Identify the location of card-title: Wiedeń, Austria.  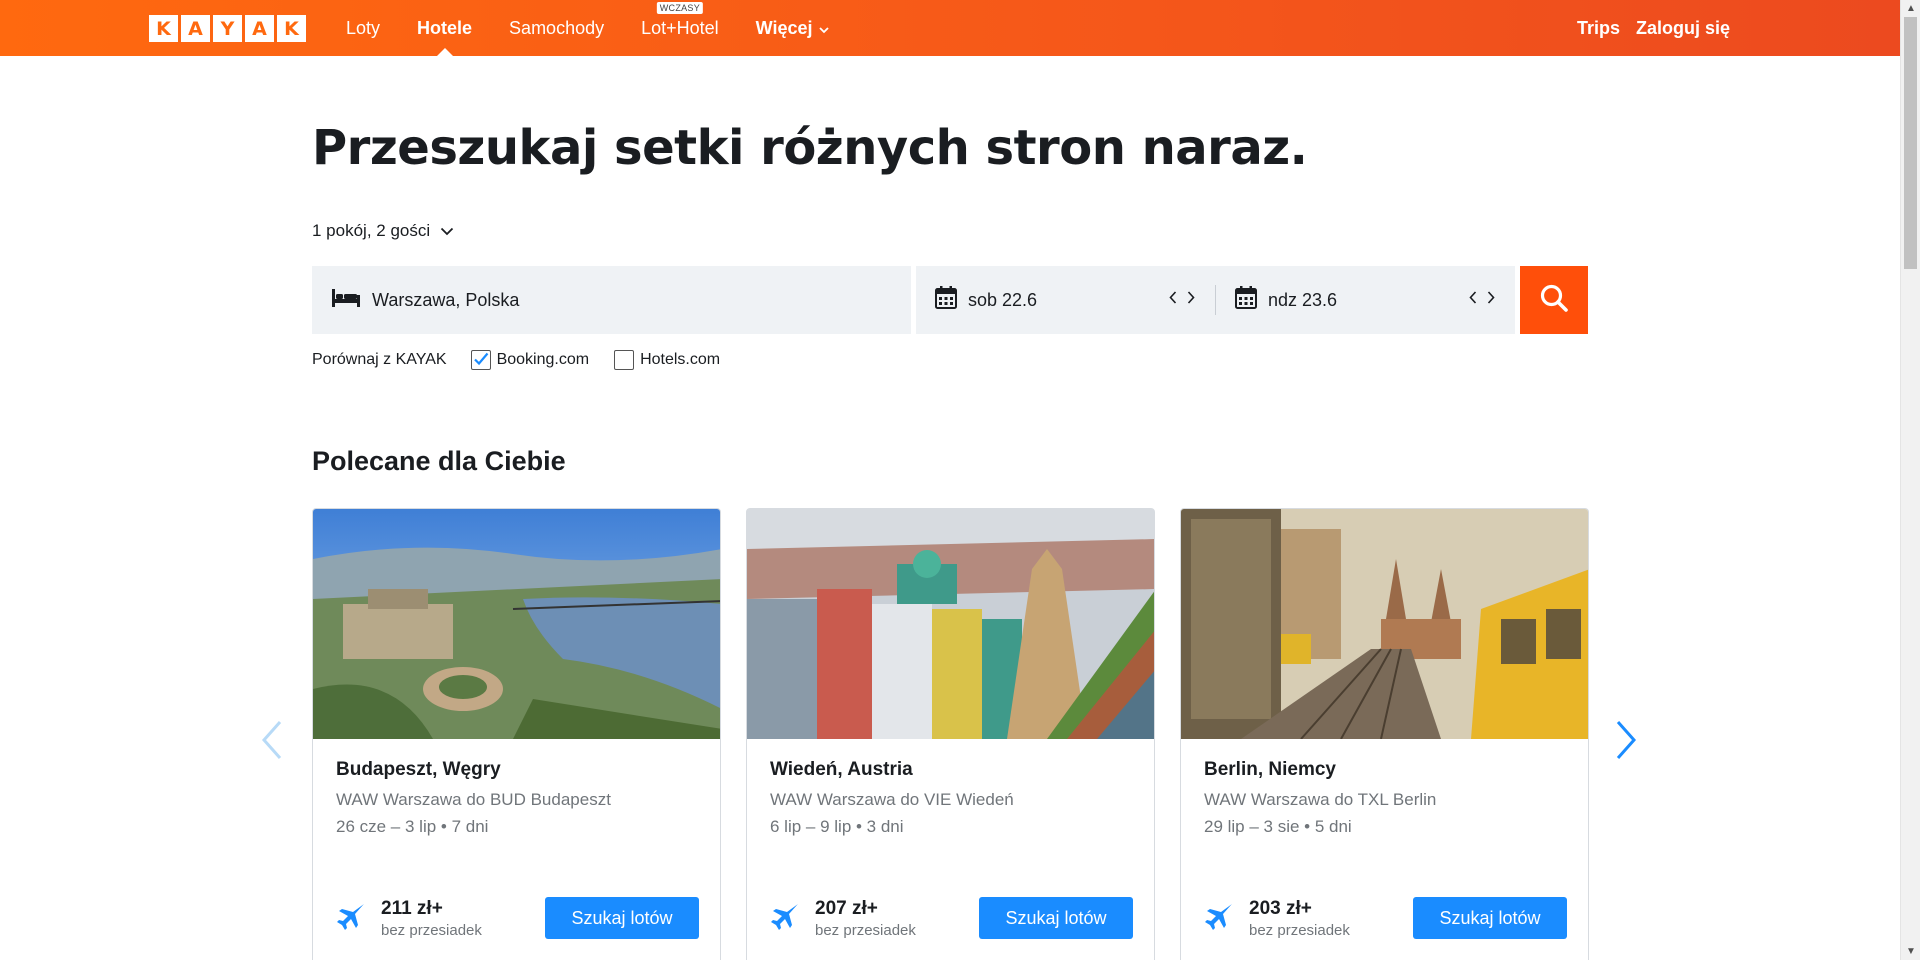
(841, 769).